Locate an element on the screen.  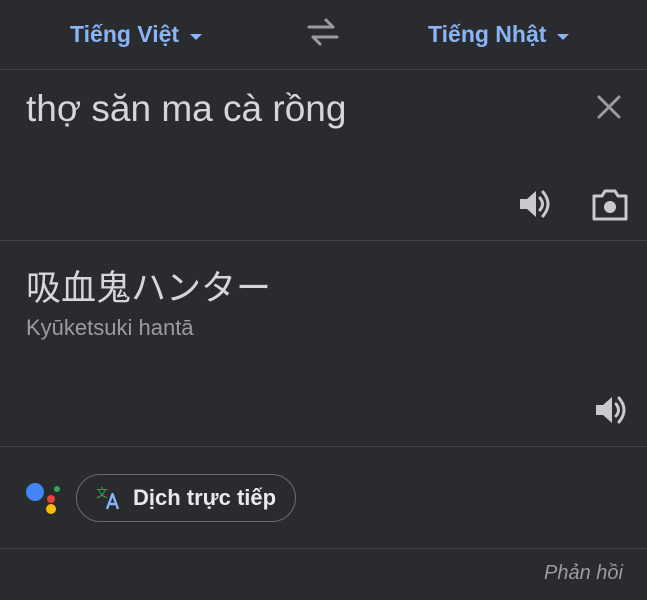
source-listen-button is located at coordinates (535, 204).